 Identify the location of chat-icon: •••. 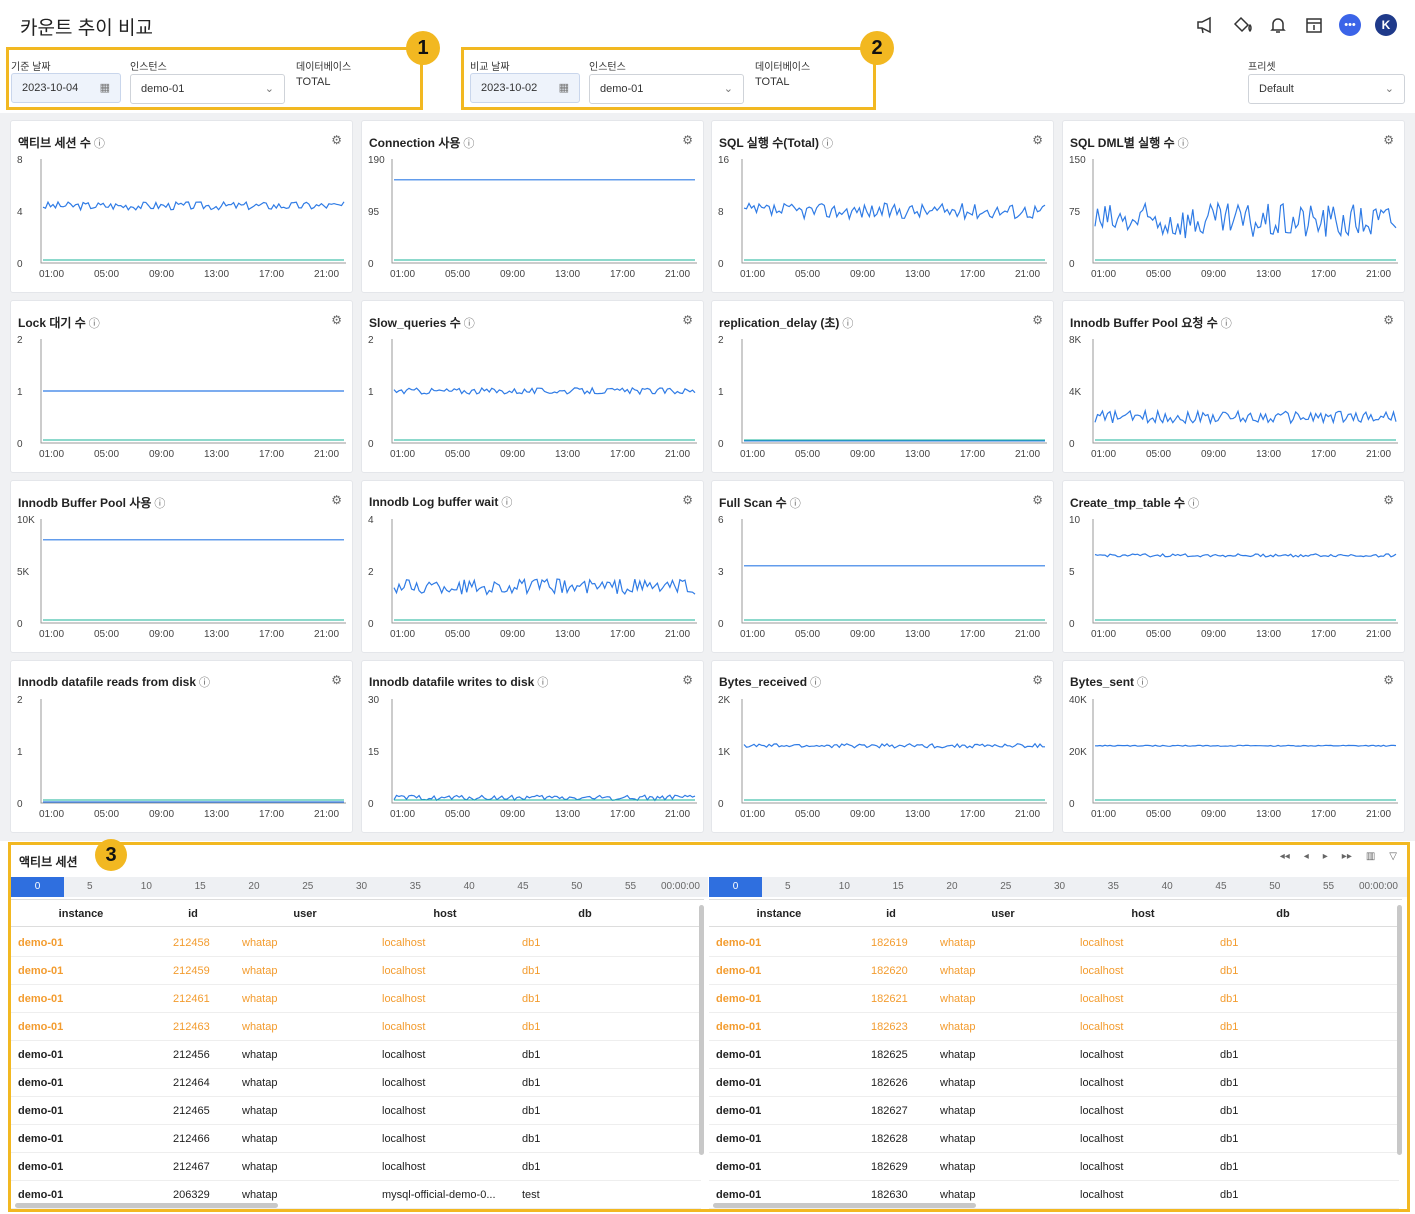
(1350, 25).